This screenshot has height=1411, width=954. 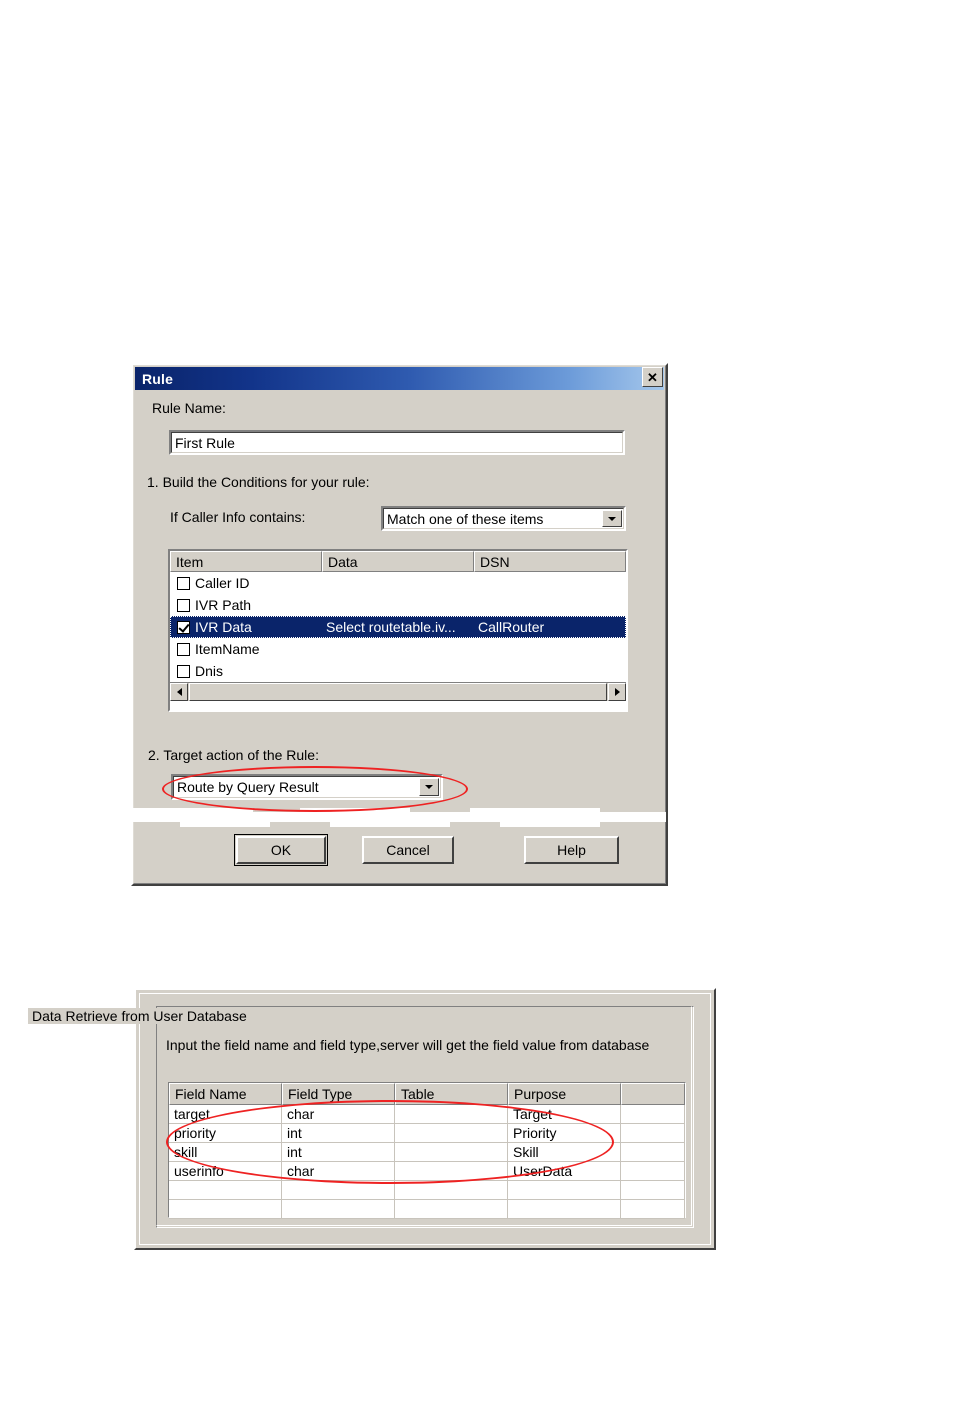 I want to click on cell-purpose: Target, so click(x=564, y=1114).